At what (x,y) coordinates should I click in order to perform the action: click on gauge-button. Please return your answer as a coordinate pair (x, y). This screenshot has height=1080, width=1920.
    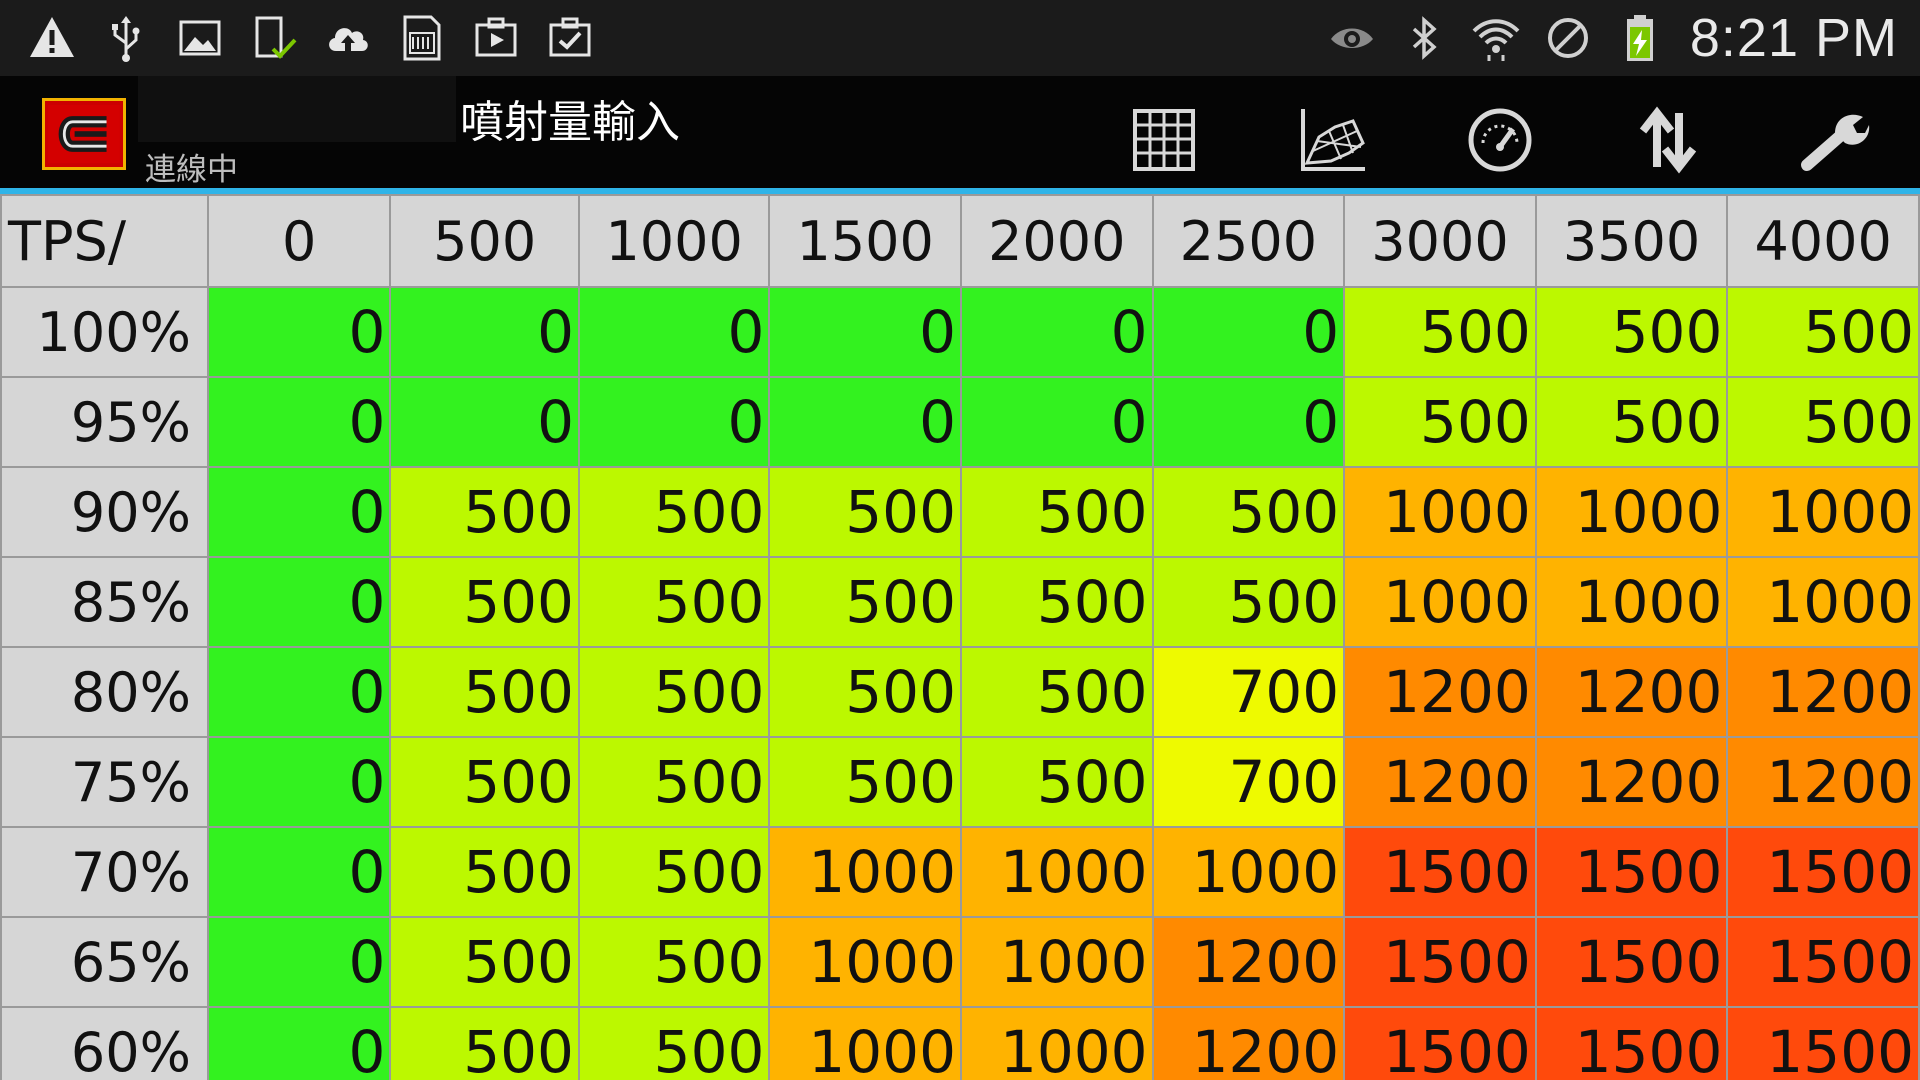
    Looking at the image, I should click on (1500, 140).